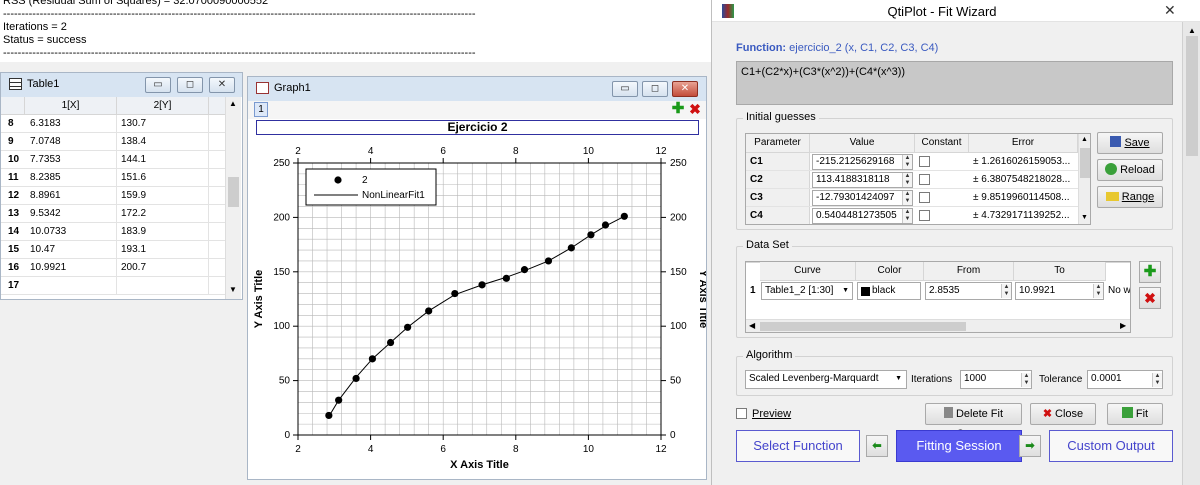  What do you see at coordinates (71, 159) in the screenshot?
I see `cell-x: 7.7353` at bounding box center [71, 159].